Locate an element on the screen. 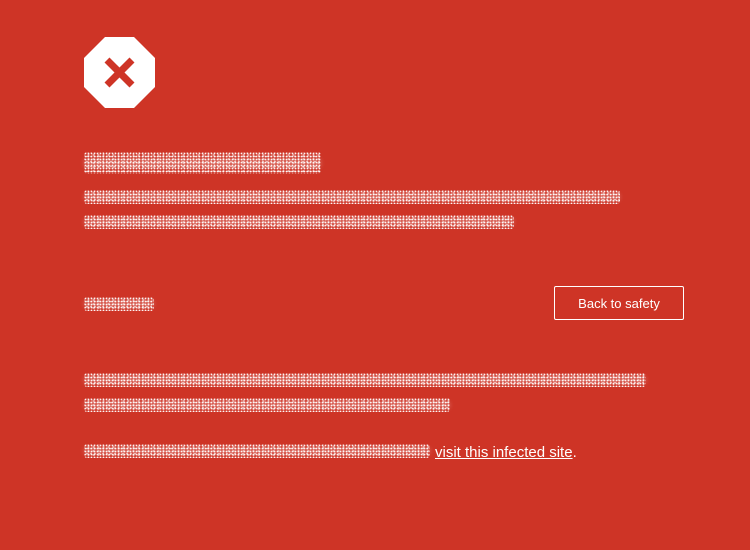 The width and height of the screenshot is (750, 550). obscured-details-text is located at coordinates (119, 304).